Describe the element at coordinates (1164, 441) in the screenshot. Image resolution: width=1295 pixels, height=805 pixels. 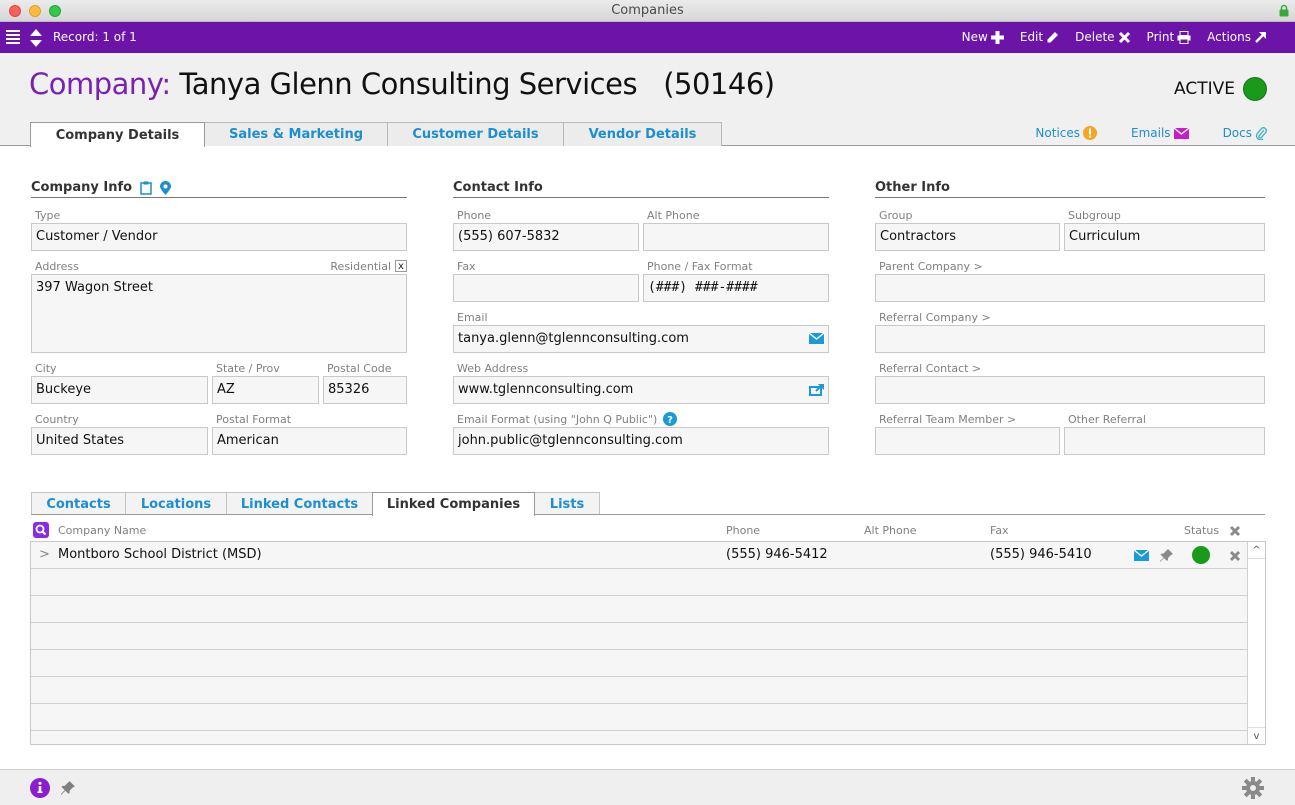
I see `other-referral-input` at that location.